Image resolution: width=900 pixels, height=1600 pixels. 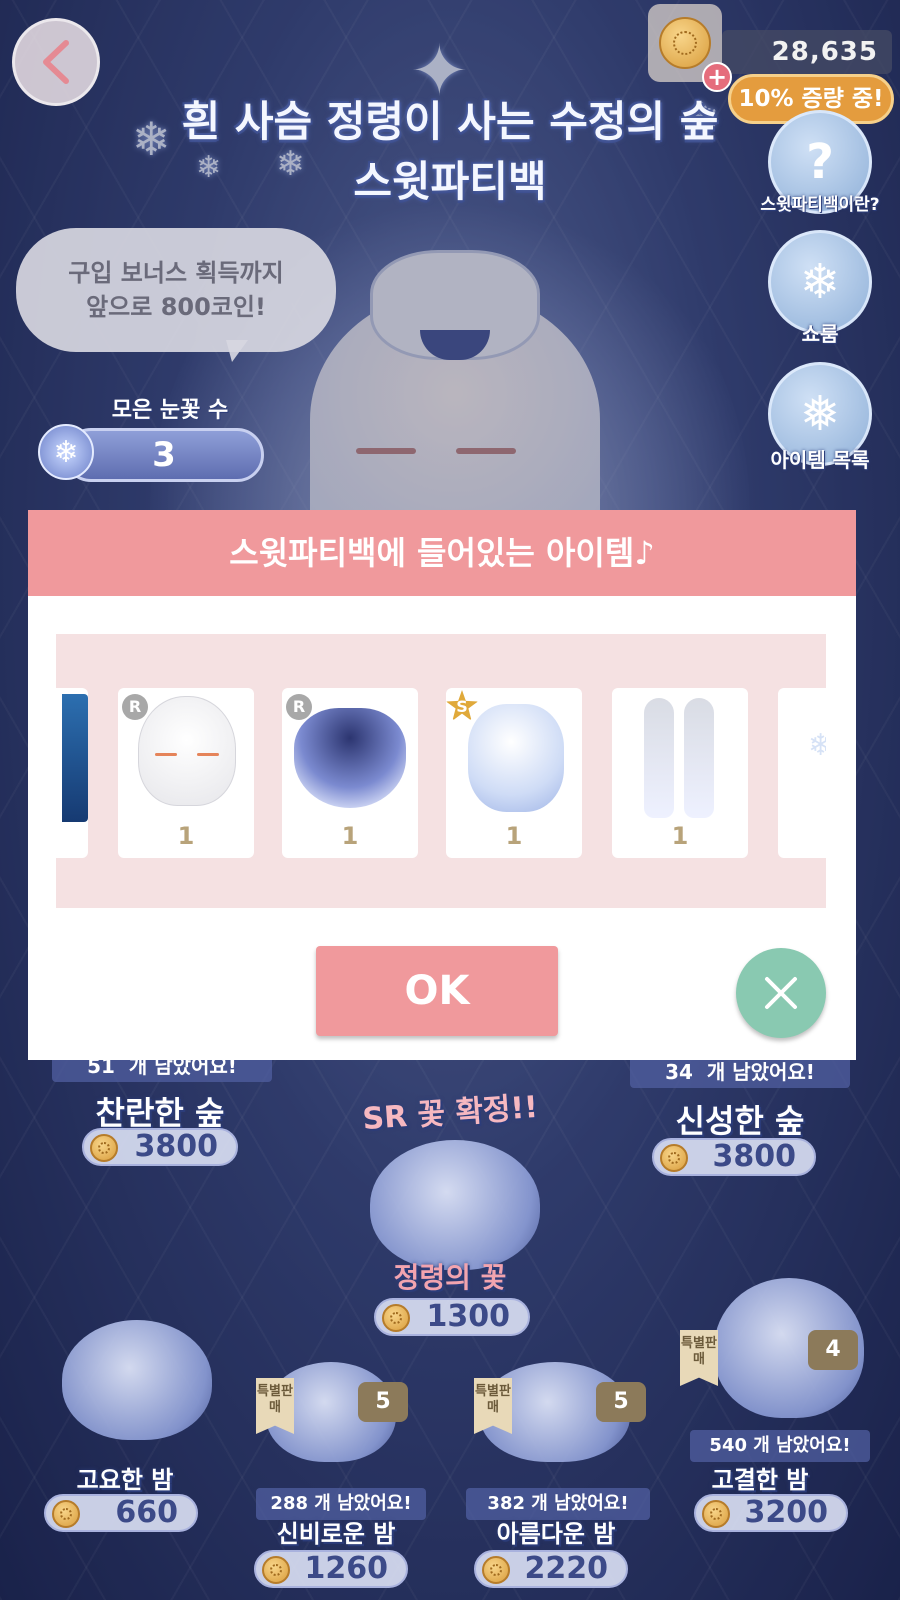 I want to click on bag-name-noble-night: 고결한 밤, so click(x=760, y=1480).